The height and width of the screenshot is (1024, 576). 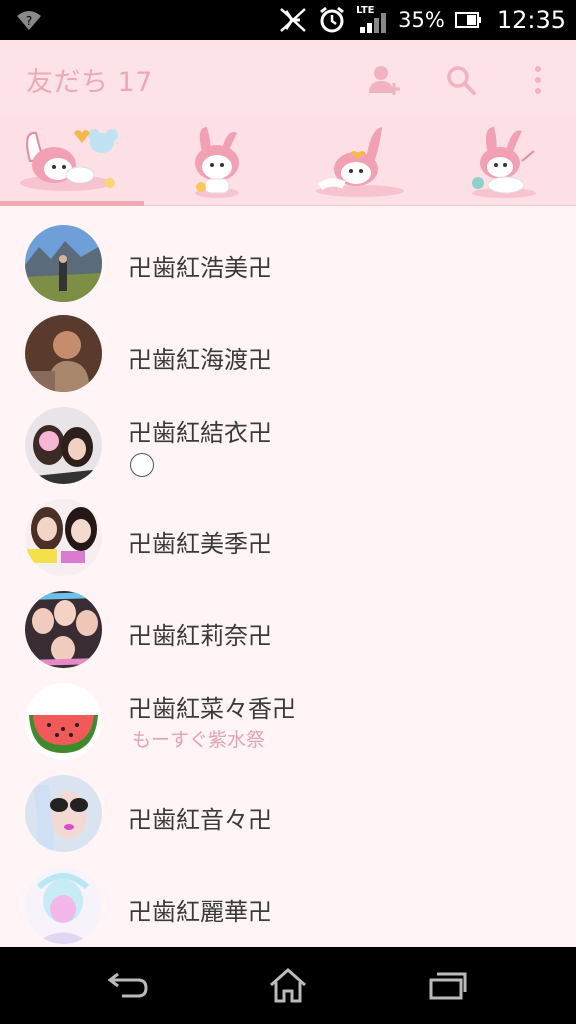 I want to click on signal-icon: LTE, so click(x=372, y=20).